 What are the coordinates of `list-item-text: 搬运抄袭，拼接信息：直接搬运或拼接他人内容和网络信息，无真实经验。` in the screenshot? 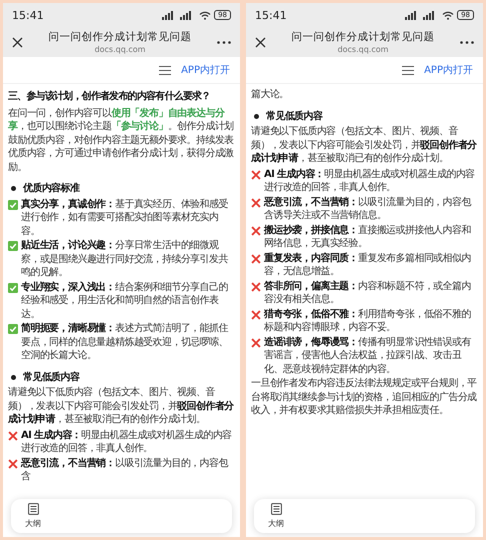 It's located at (368, 237).